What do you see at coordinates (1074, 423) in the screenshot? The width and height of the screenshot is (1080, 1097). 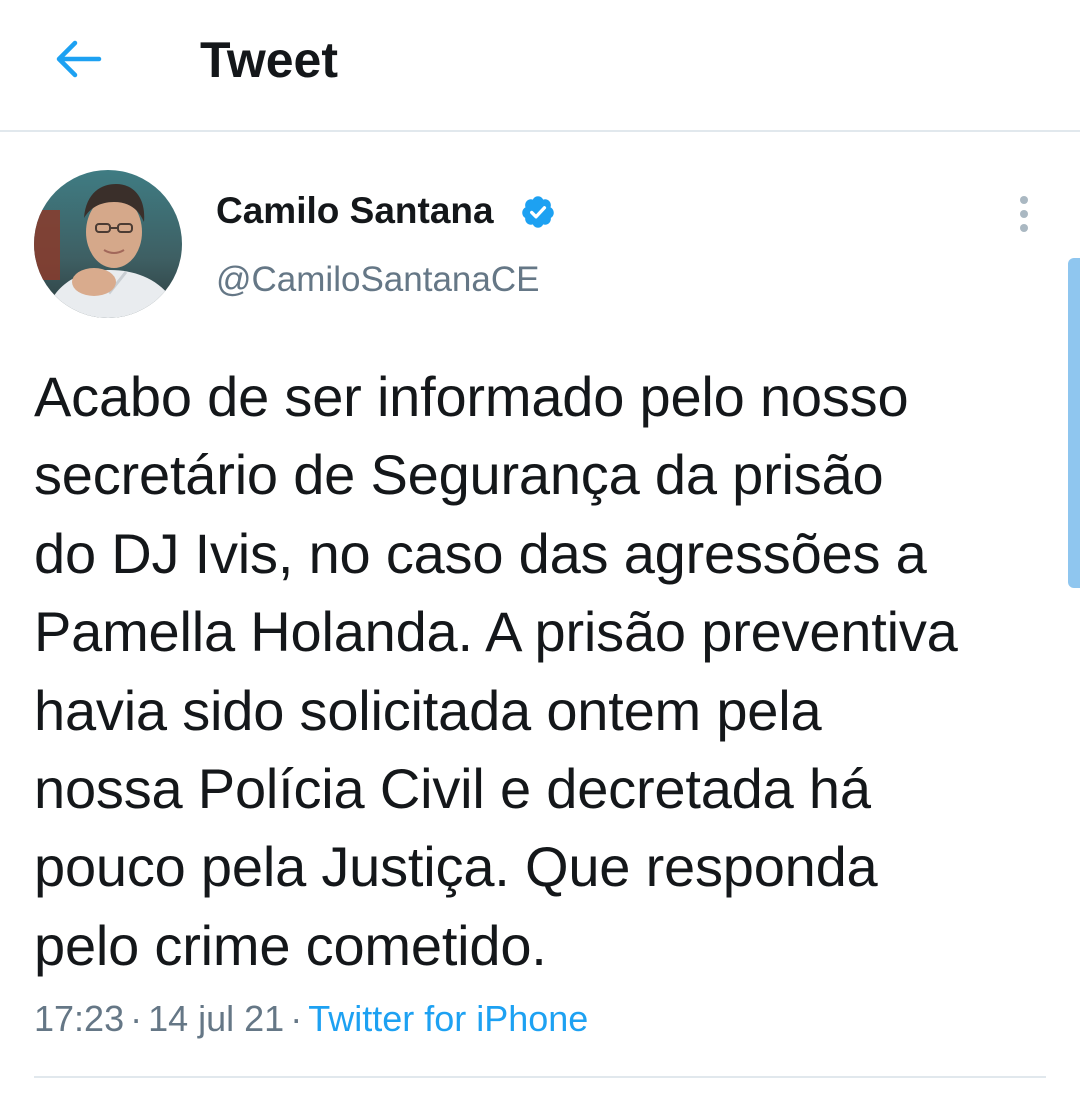 I see `scrollbar` at bounding box center [1074, 423].